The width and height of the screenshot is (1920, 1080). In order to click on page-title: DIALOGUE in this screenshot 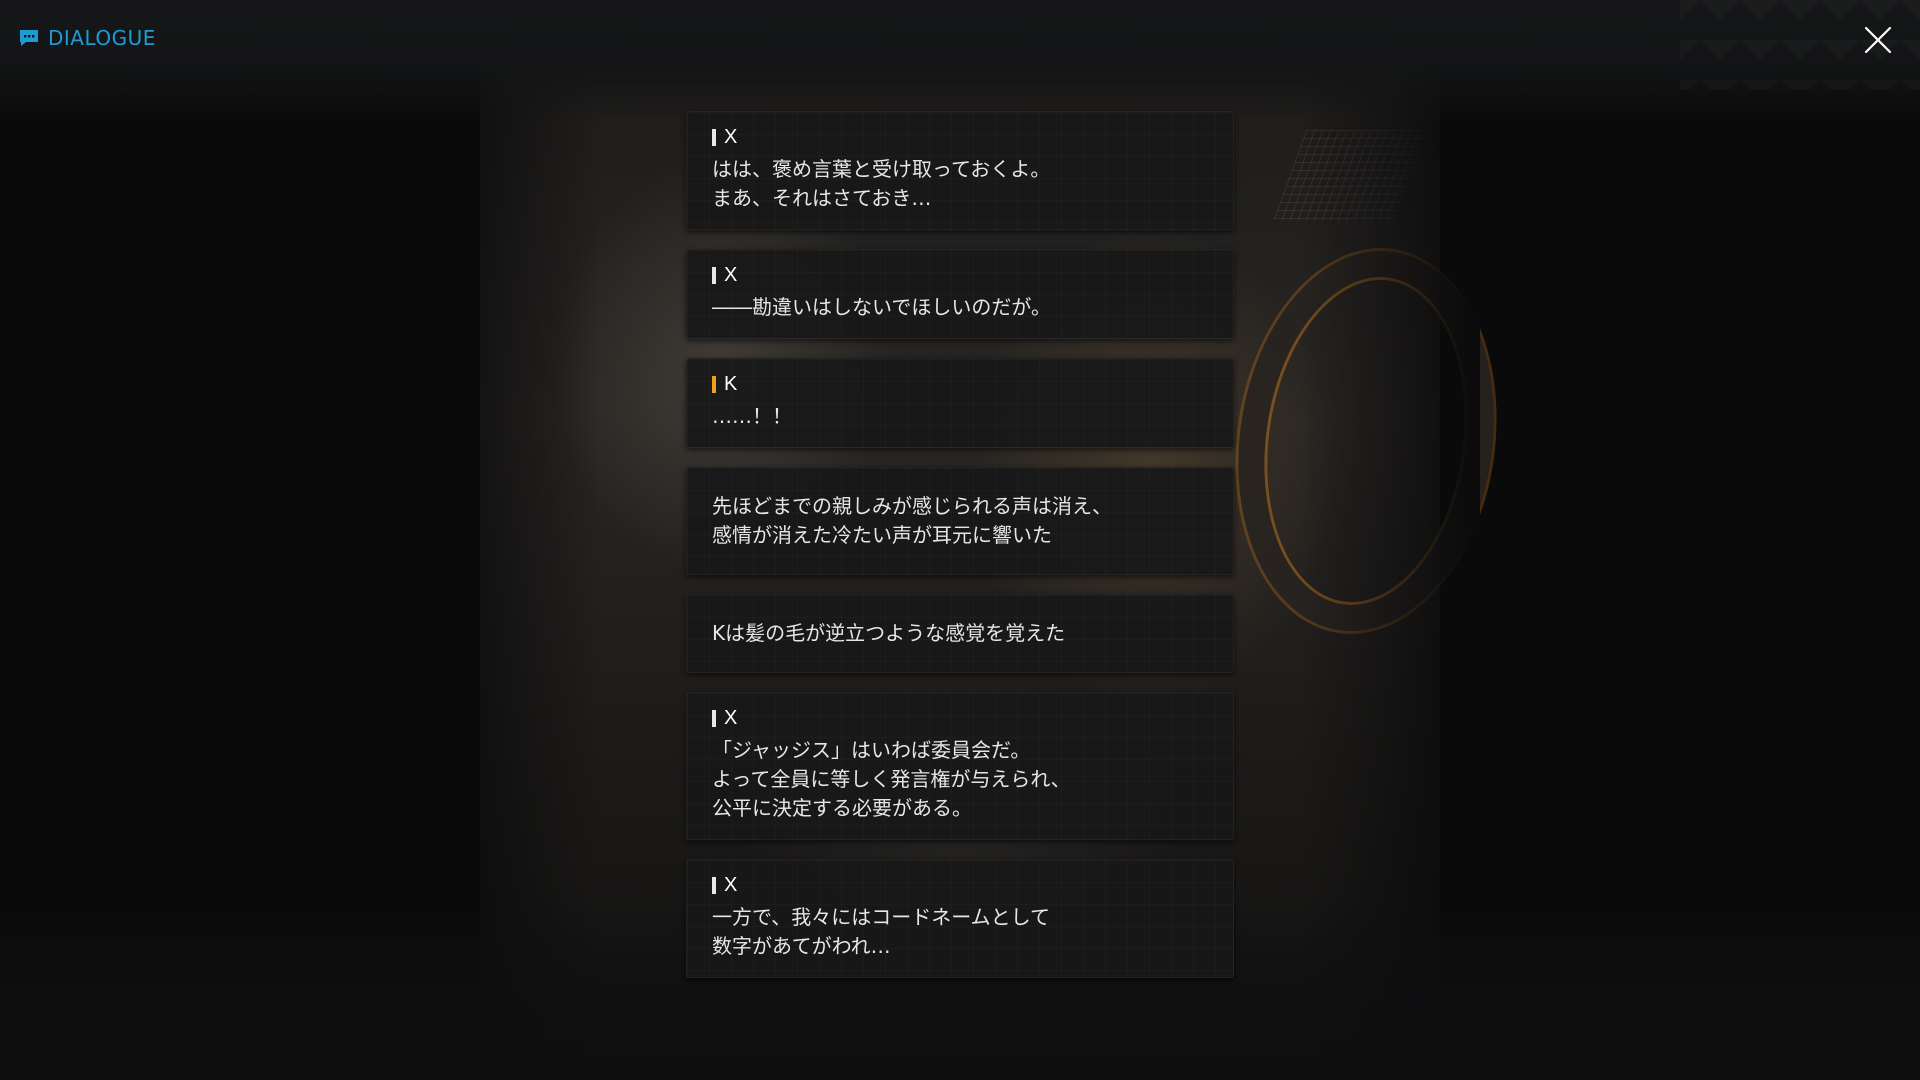, I will do `click(87, 38)`.